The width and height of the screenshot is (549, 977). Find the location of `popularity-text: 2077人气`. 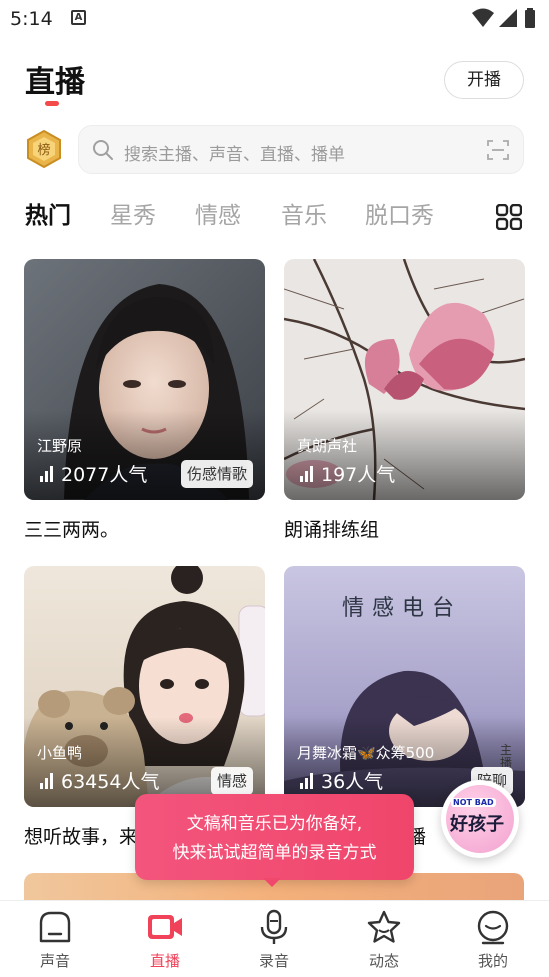

popularity-text: 2077人气 is located at coordinates (104, 475).